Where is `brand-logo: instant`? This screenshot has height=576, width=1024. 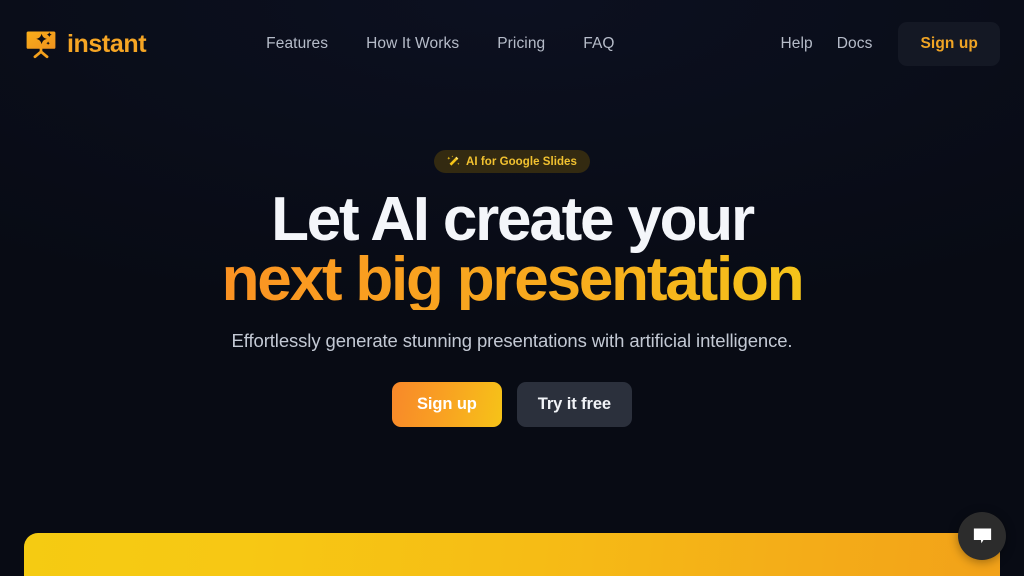
brand-logo: instant is located at coordinates (85, 44).